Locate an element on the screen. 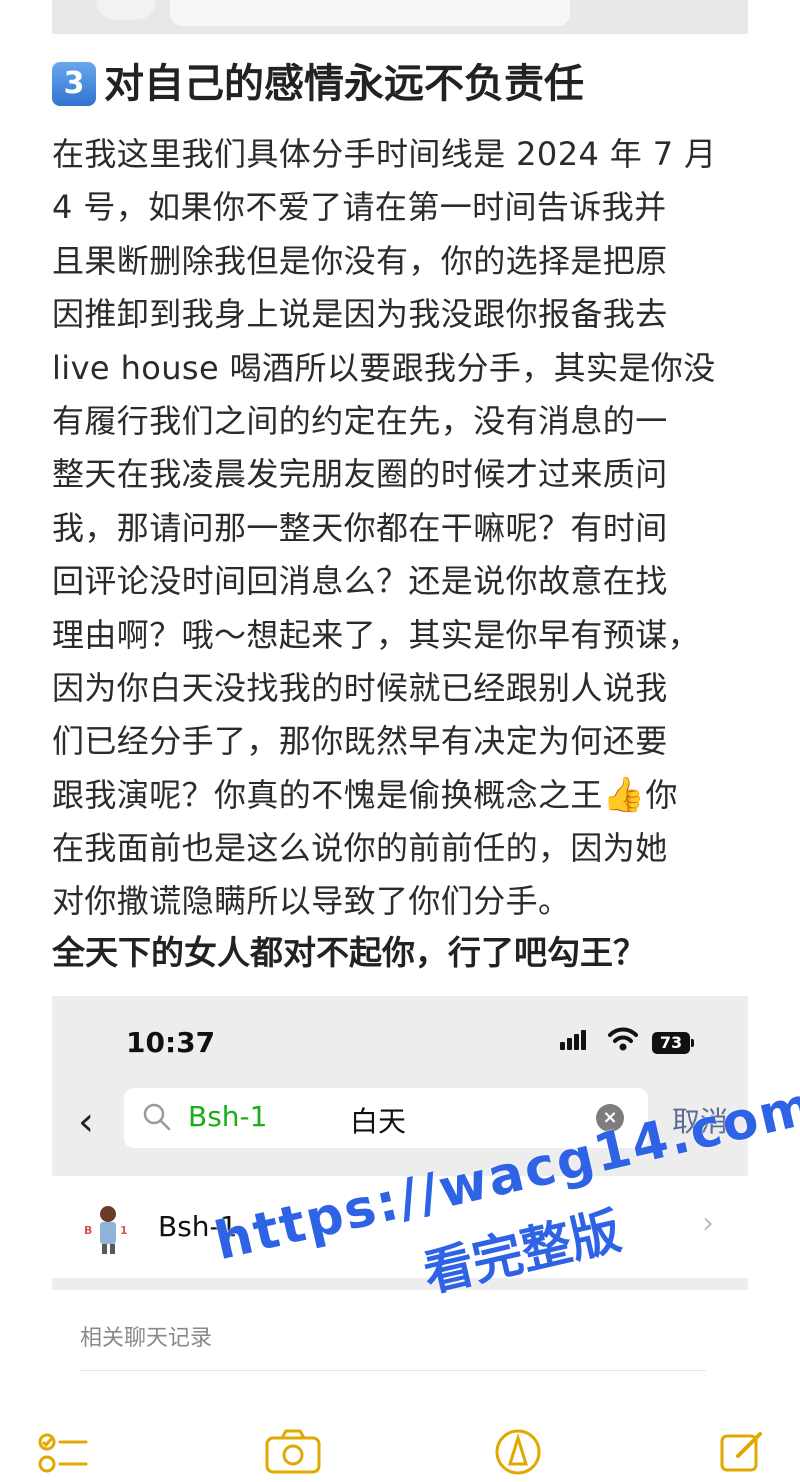  body-line: 整天在我凌晨发完朋友圈的时候才过来质问 is located at coordinates (360, 474).